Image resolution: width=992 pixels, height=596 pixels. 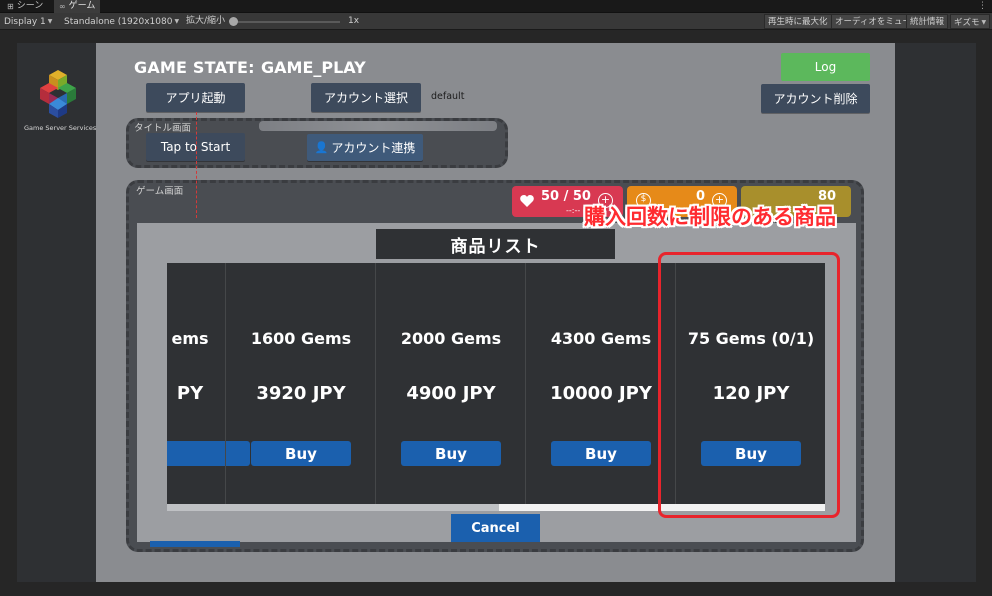 I want to click on display-dropdown-label: Display 1, so click(x=25, y=22).